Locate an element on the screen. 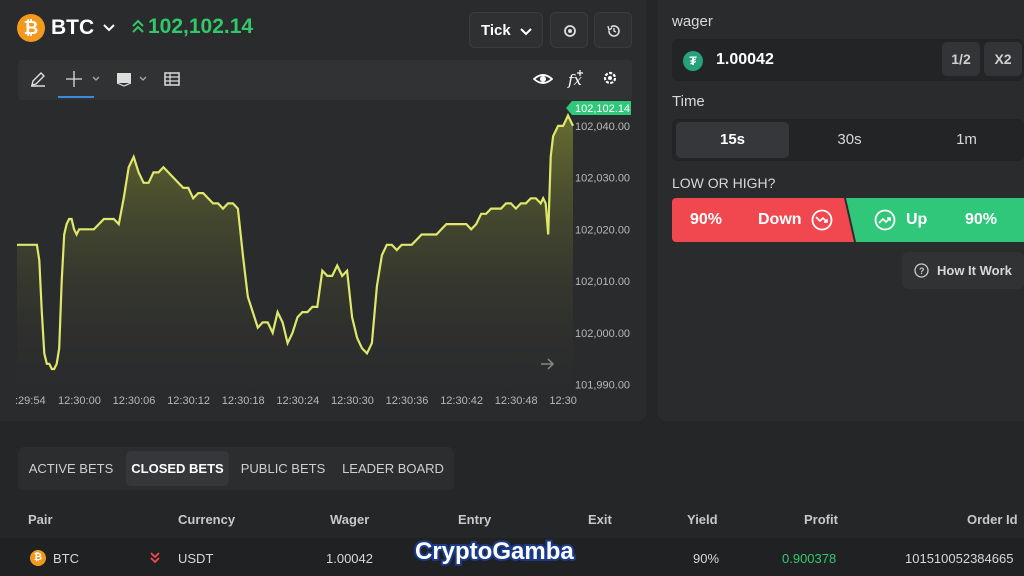 This screenshot has width=1024, height=576. row-profit: 0.900378 is located at coordinates (809, 558).